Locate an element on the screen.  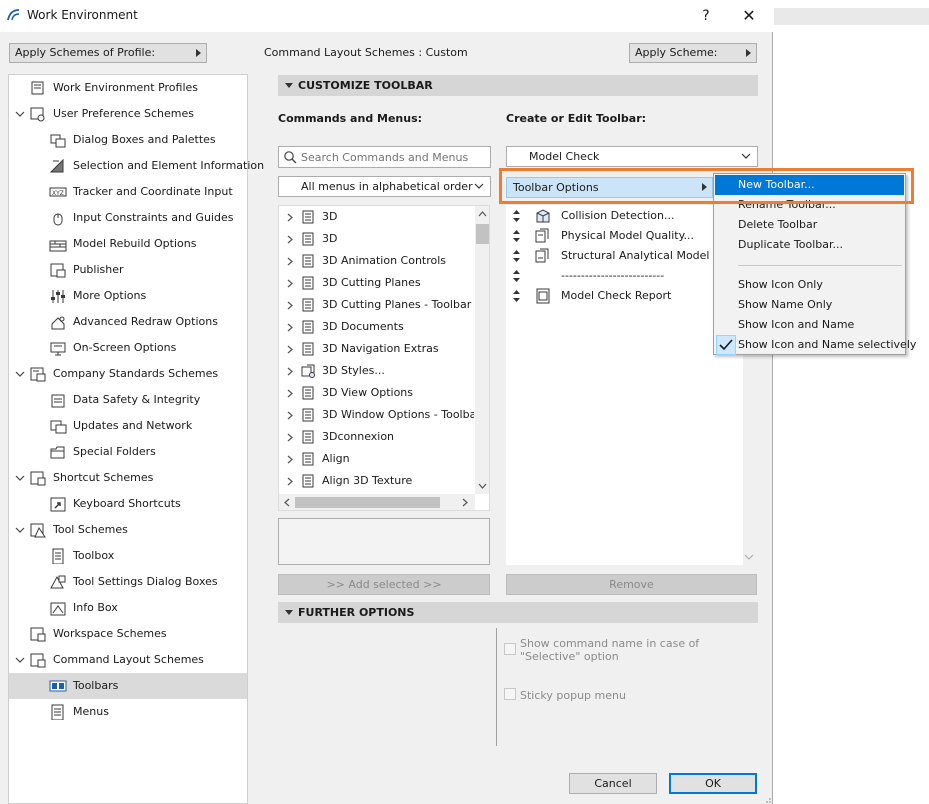
commands-vertical-scrollbar is located at coordinates (482, 350).